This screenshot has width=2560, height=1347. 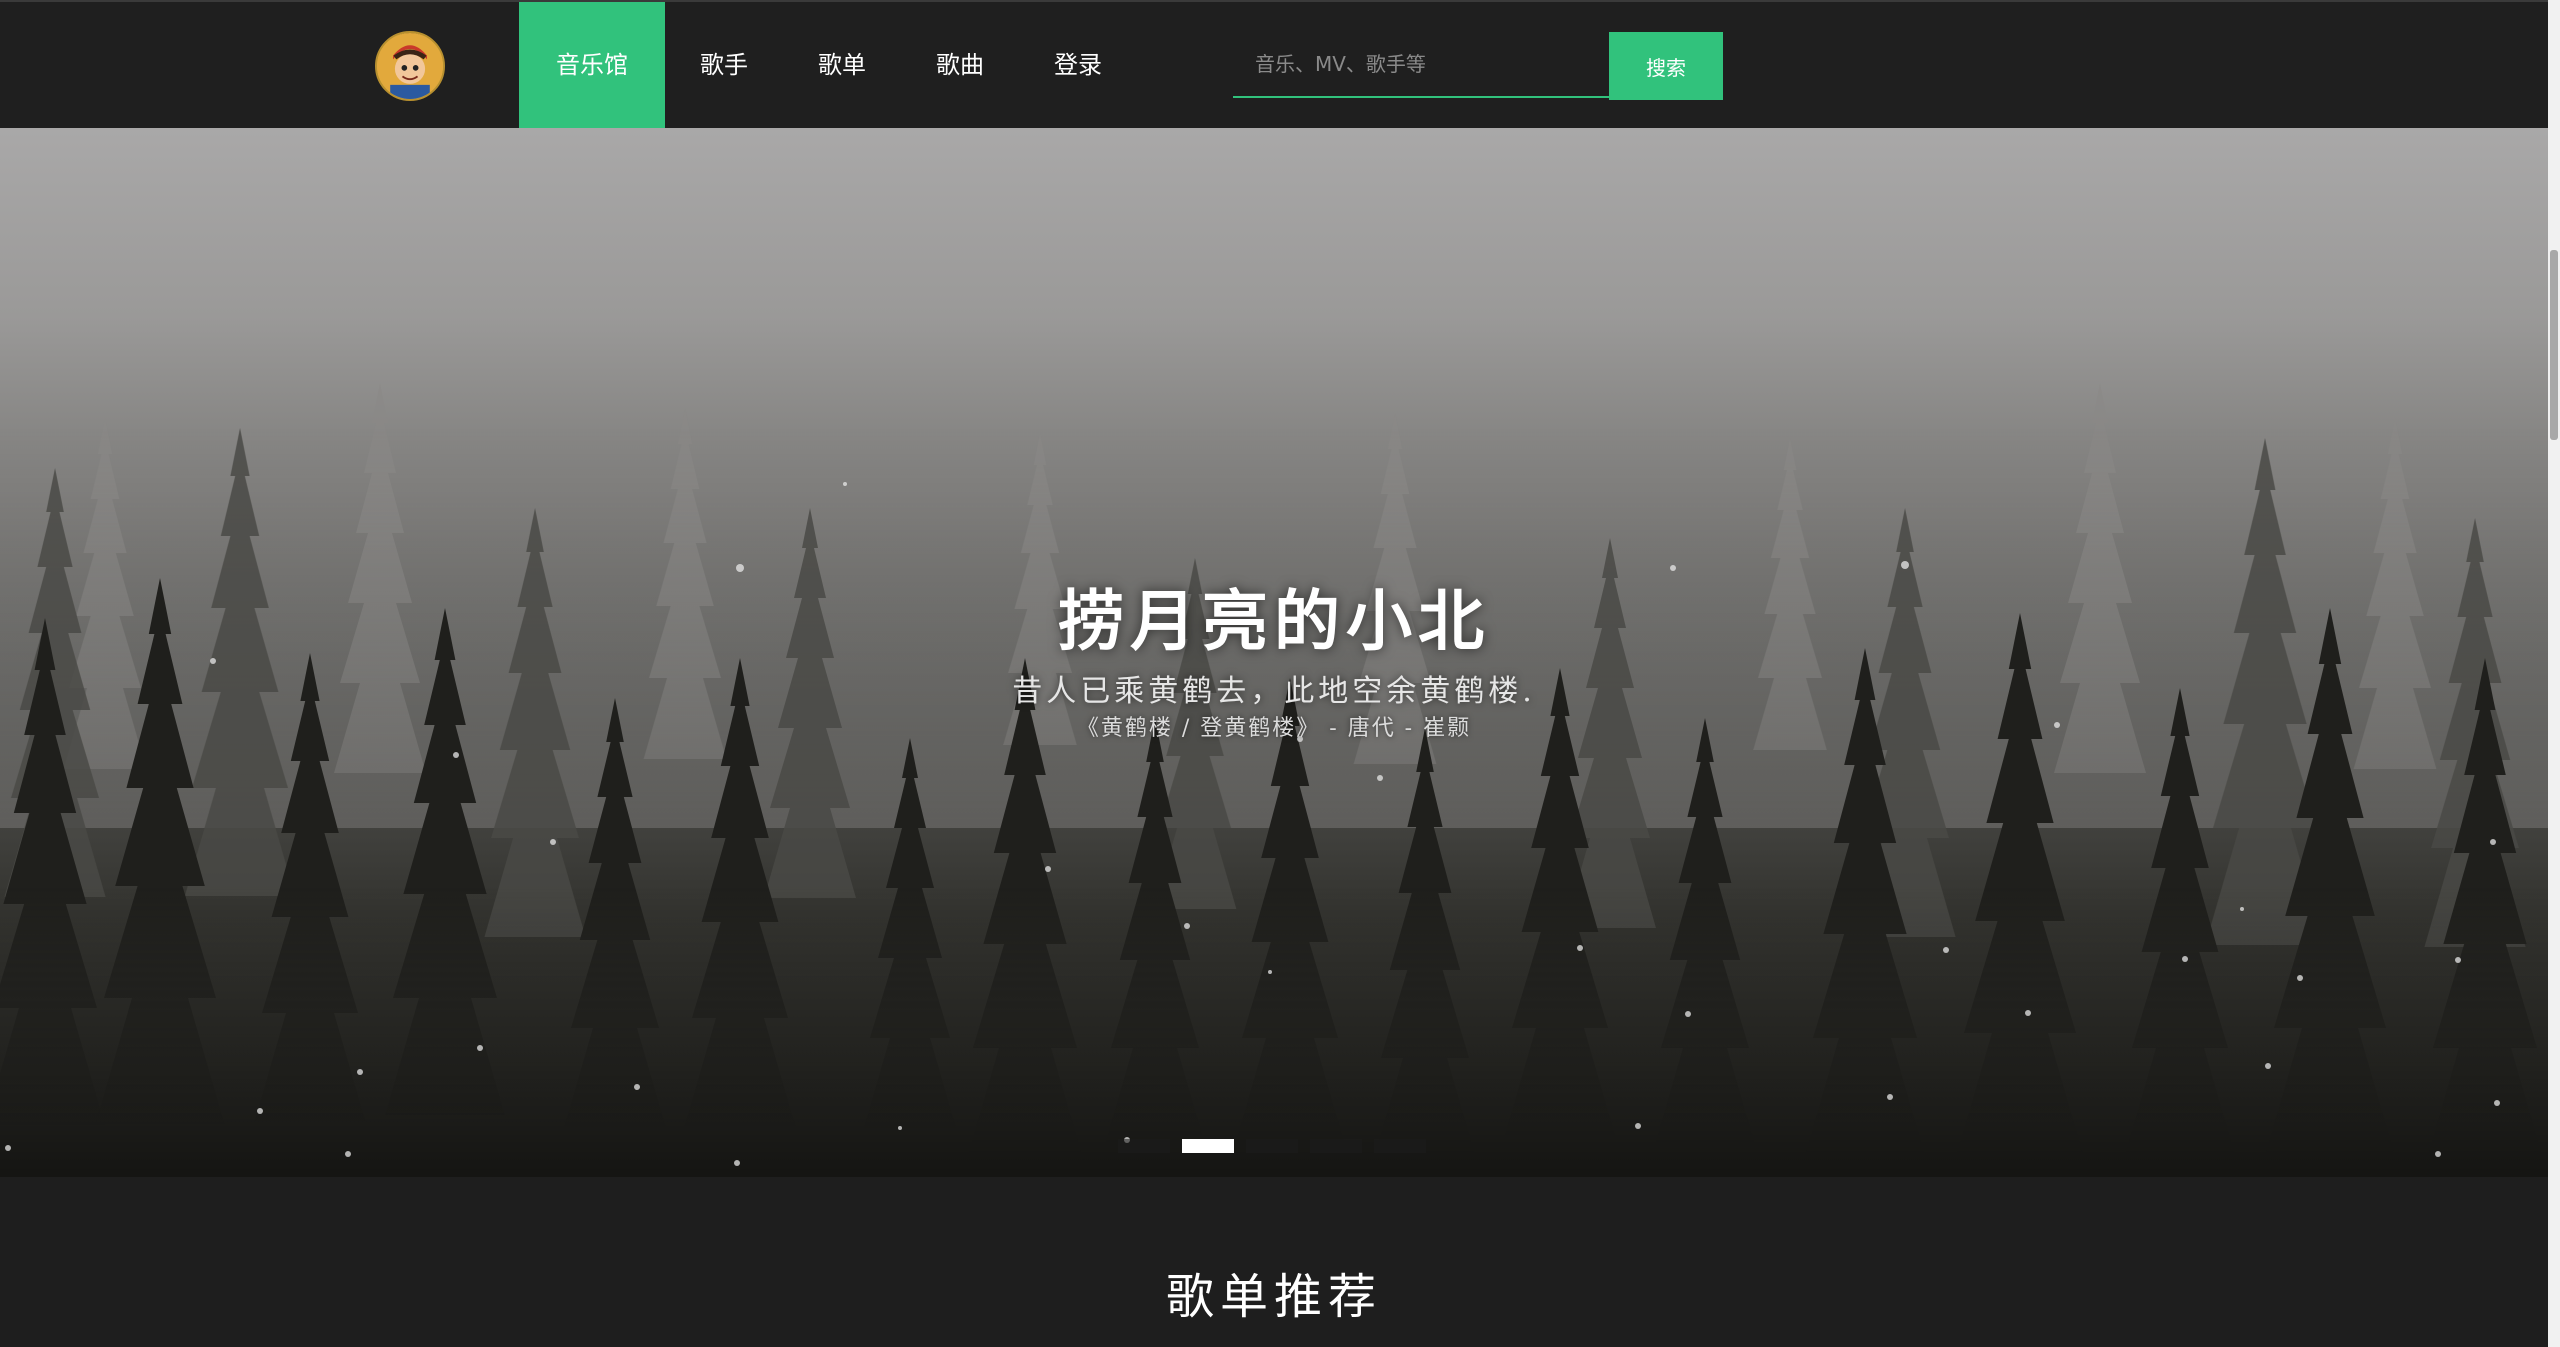 What do you see at coordinates (1208, 1146) in the screenshot?
I see `carousel-dot-active` at bounding box center [1208, 1146].